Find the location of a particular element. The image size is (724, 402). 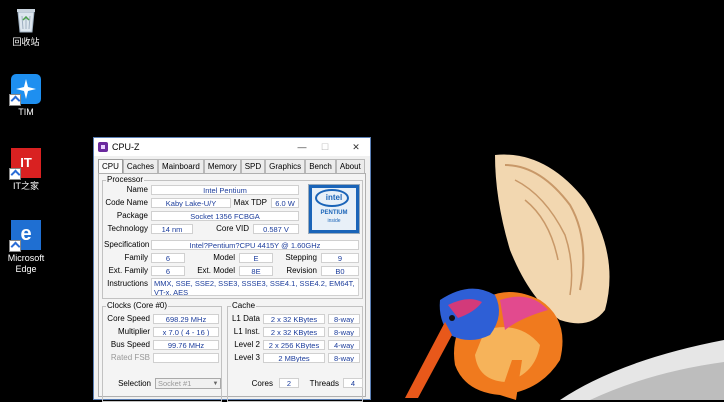

cache-l2-way: 4-way is located at coordinates (344, 345).